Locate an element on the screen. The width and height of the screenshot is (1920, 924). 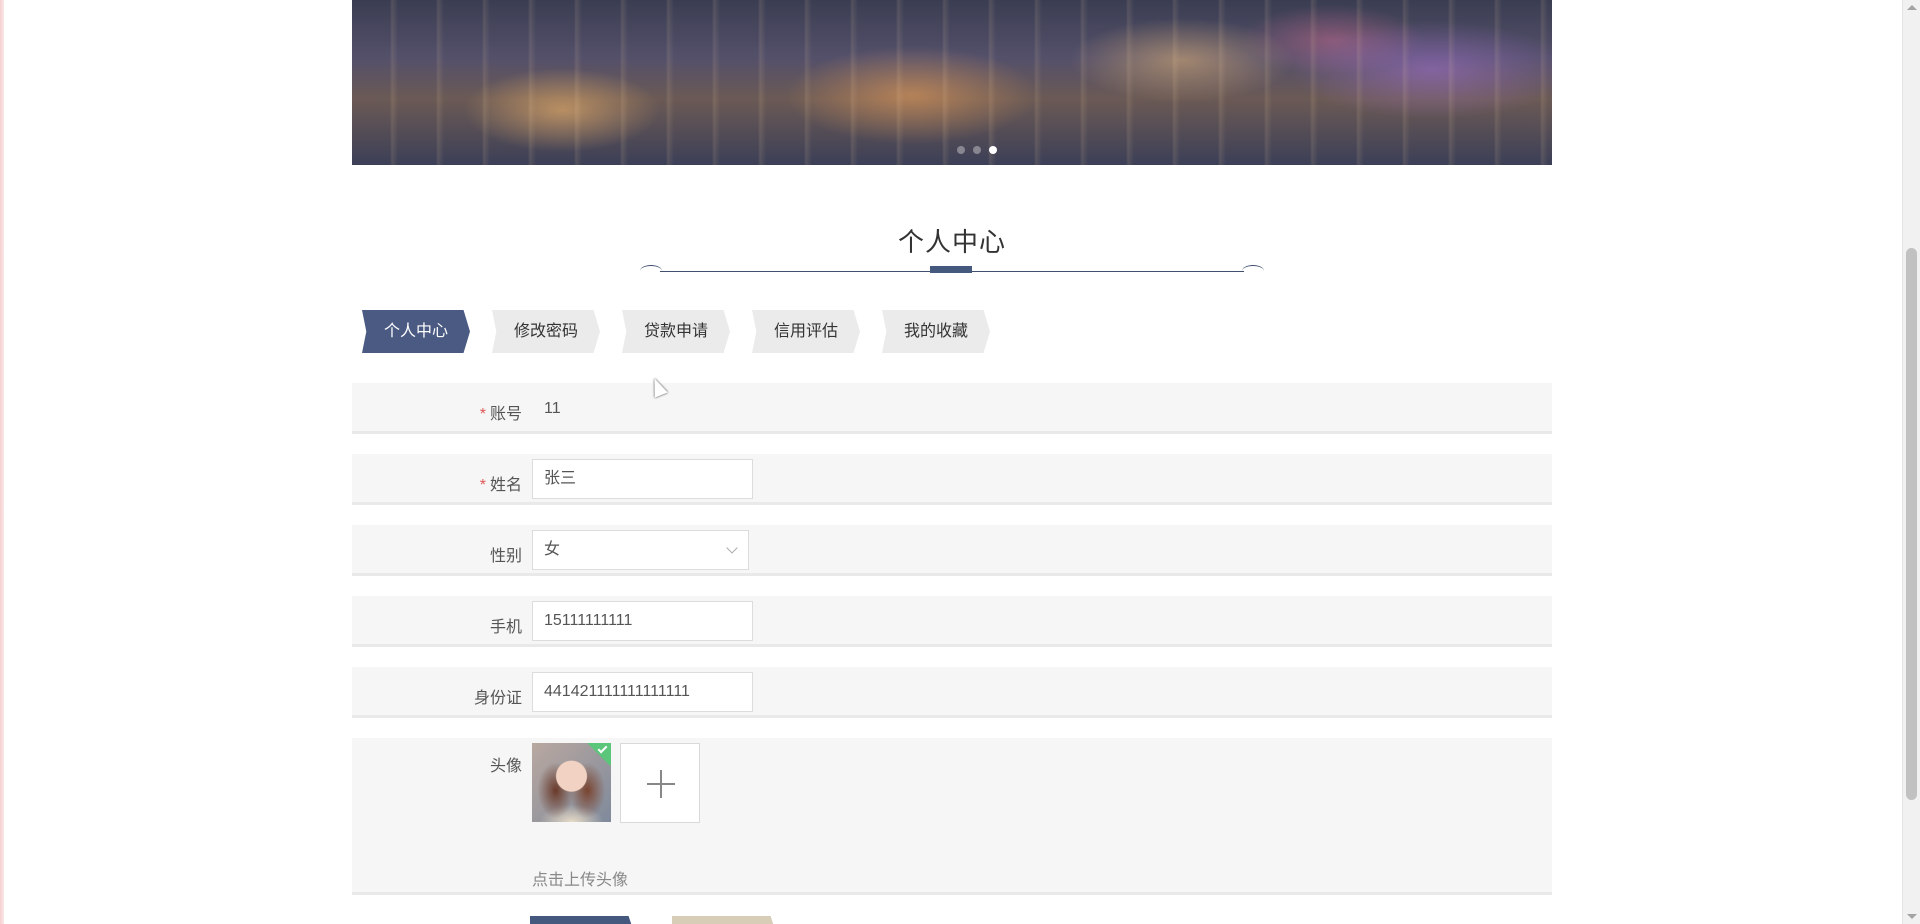
tab-personal-center: 个人中心 is located at coordinates (416, 331).